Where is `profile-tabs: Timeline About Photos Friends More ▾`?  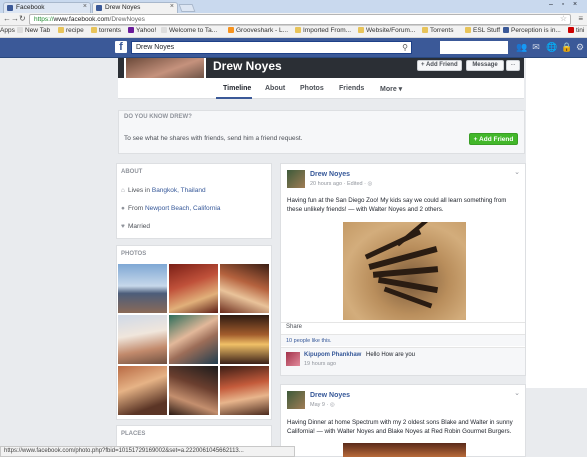
profile-tabs: Timeline About Photos Friends More ▾ is located at coordinates (321, 88).